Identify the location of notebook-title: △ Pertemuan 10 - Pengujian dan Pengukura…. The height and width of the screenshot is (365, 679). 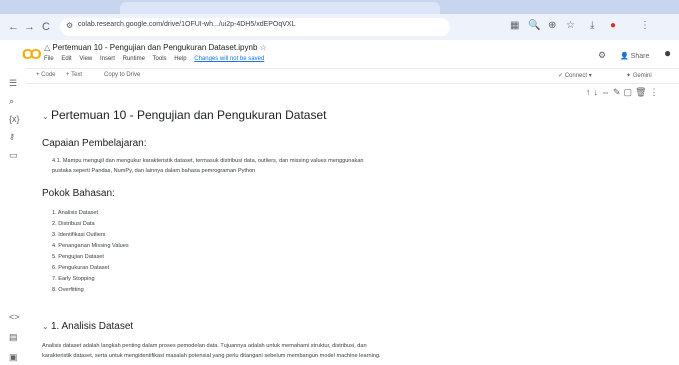
(155, 47).